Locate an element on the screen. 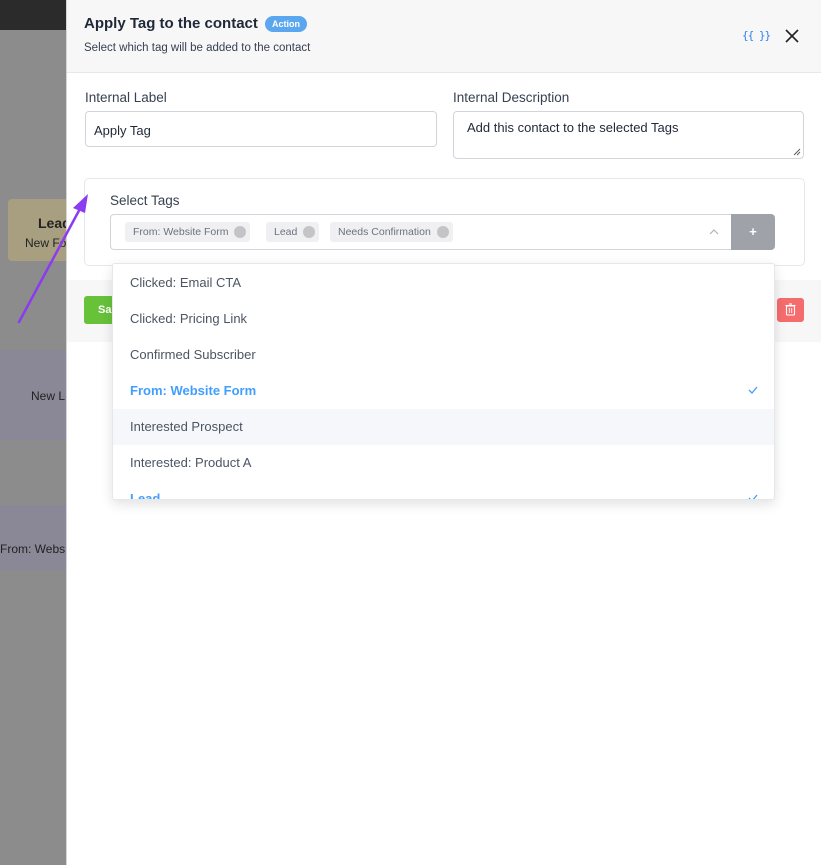 The height and width of the screenshot is (865, 821). add-tag-button: + is located at coordinates (753, 232).